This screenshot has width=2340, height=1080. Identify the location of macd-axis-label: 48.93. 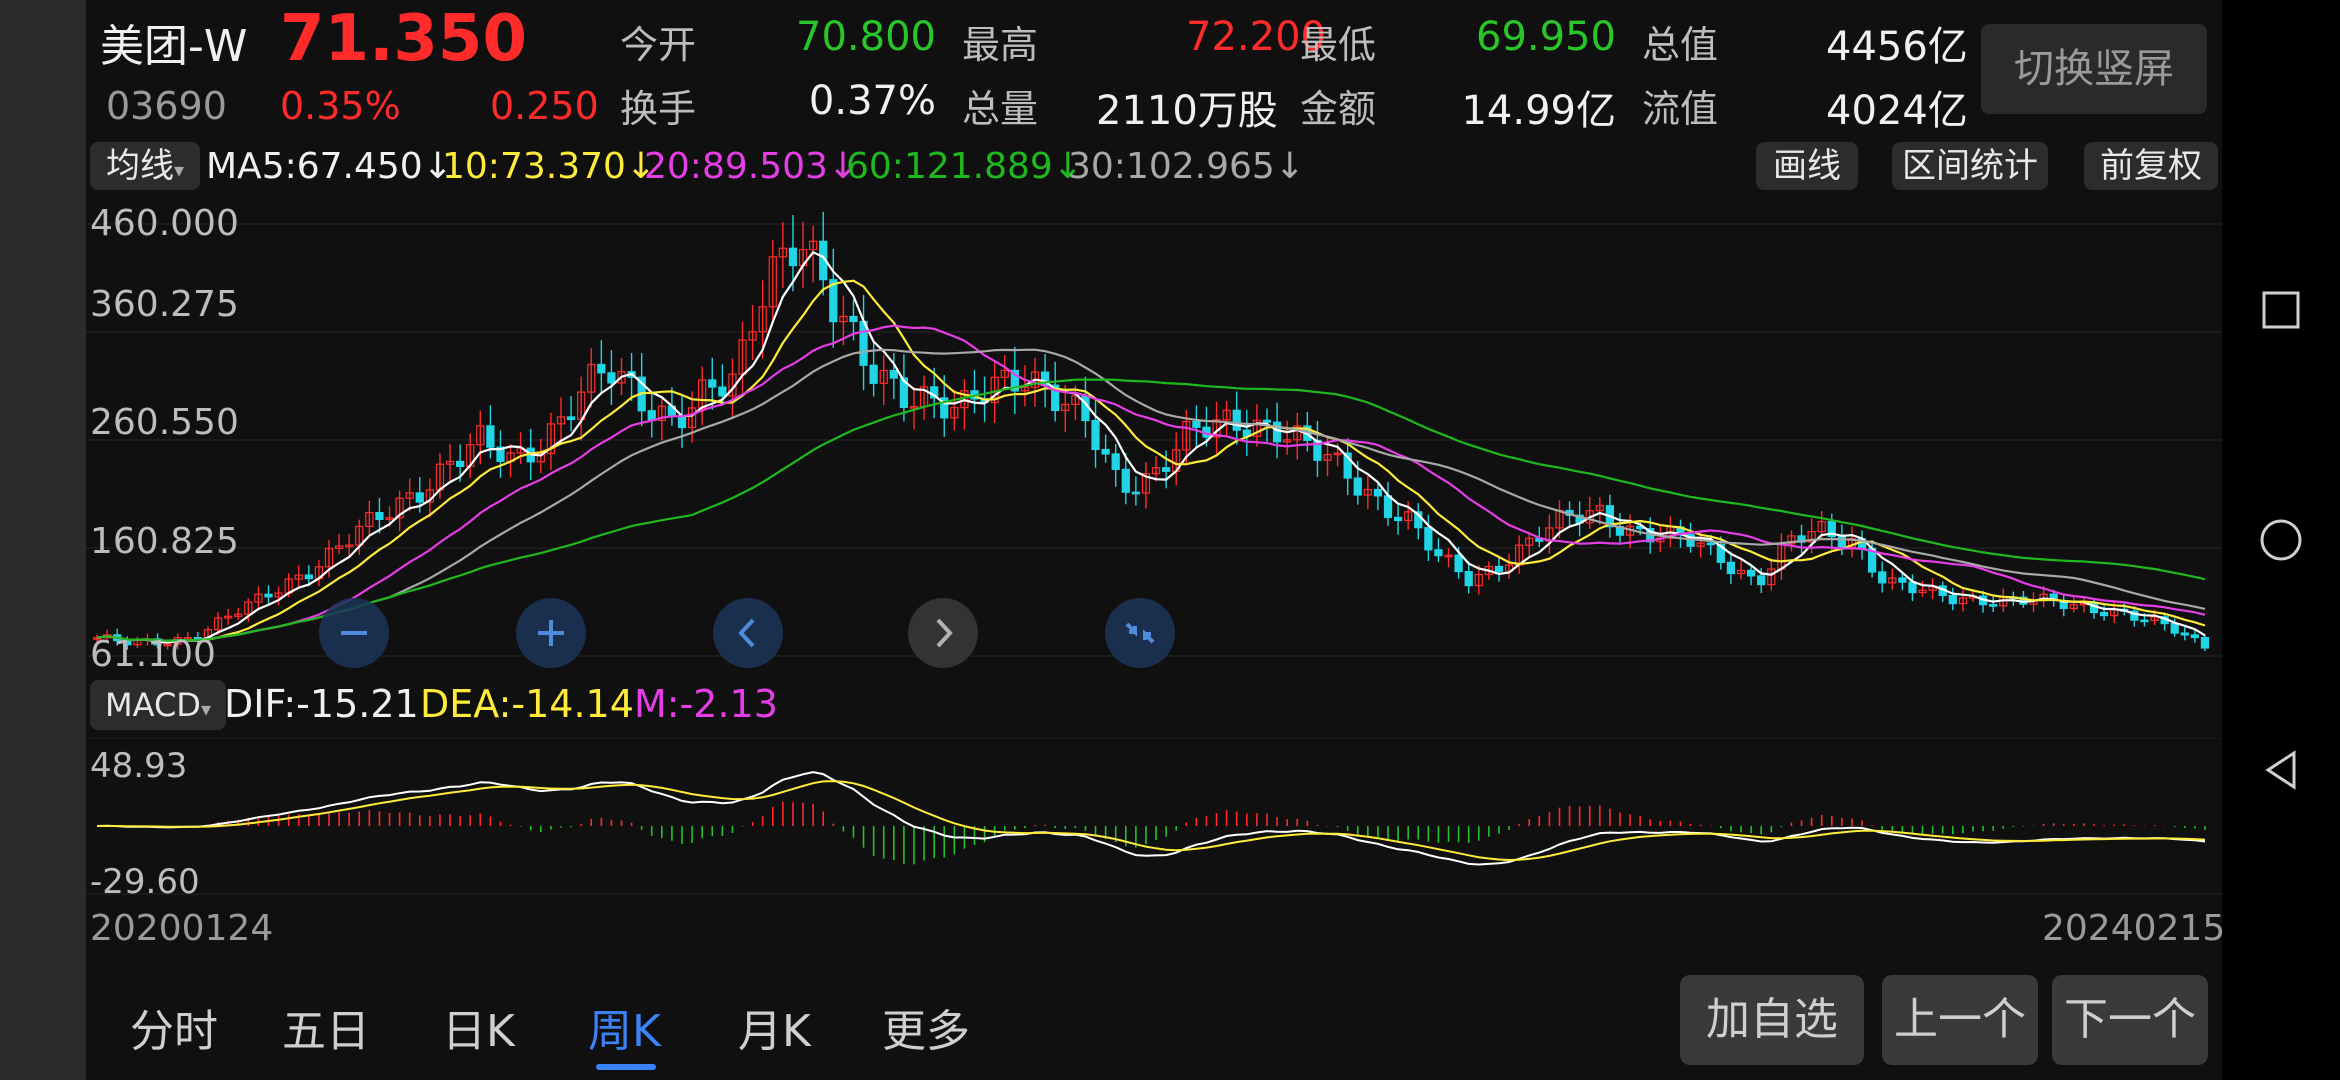
(139, 766).